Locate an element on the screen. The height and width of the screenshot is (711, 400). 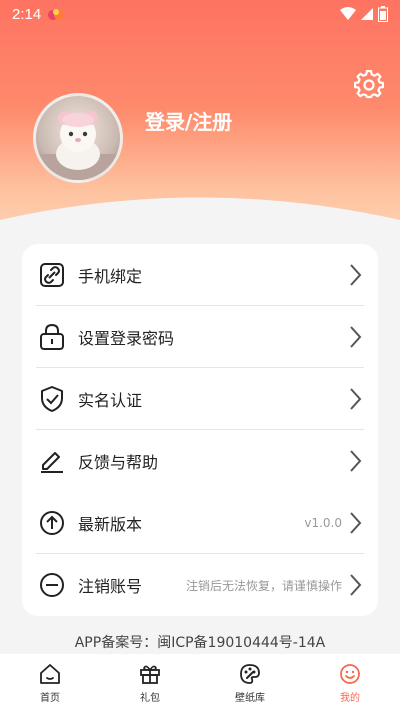
nav-tab-home: 首页 is located at coordinates (50, 682).